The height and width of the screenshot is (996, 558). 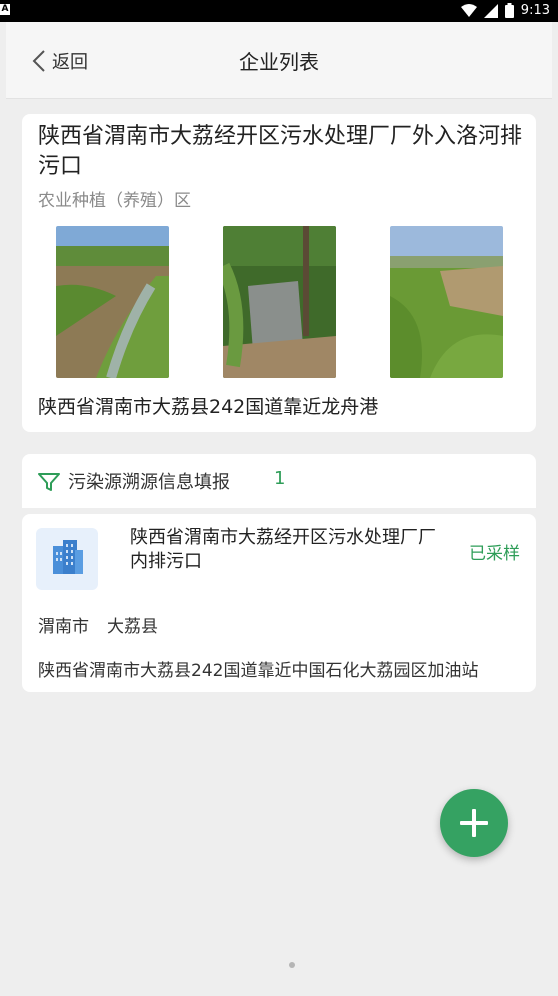 I want to click on trace-section-header: 污染源溯源信息填报 1, so click(x=279, y=481).